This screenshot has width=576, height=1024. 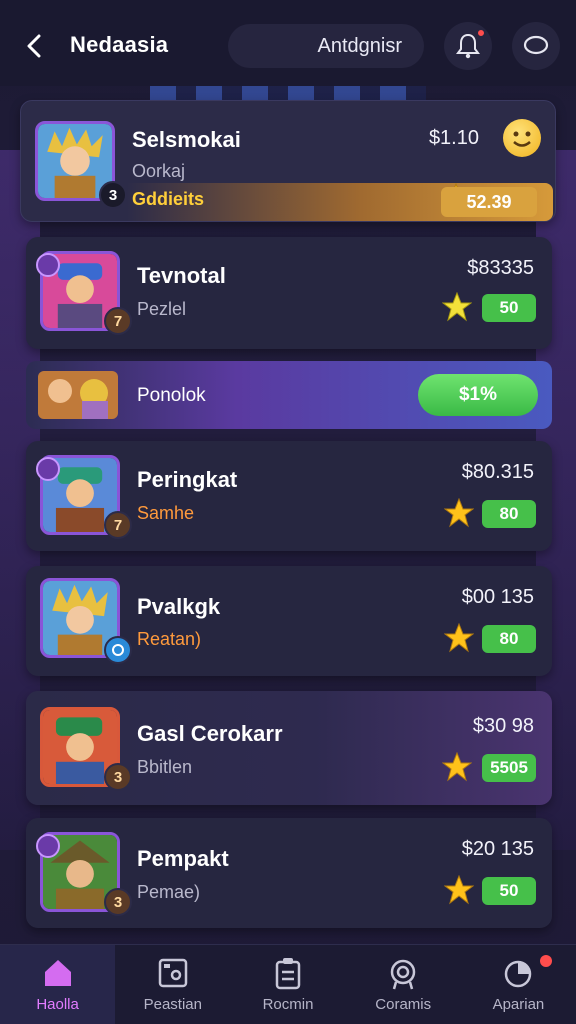 I want to click on clipboard-icon, so click(x=288, y=974).